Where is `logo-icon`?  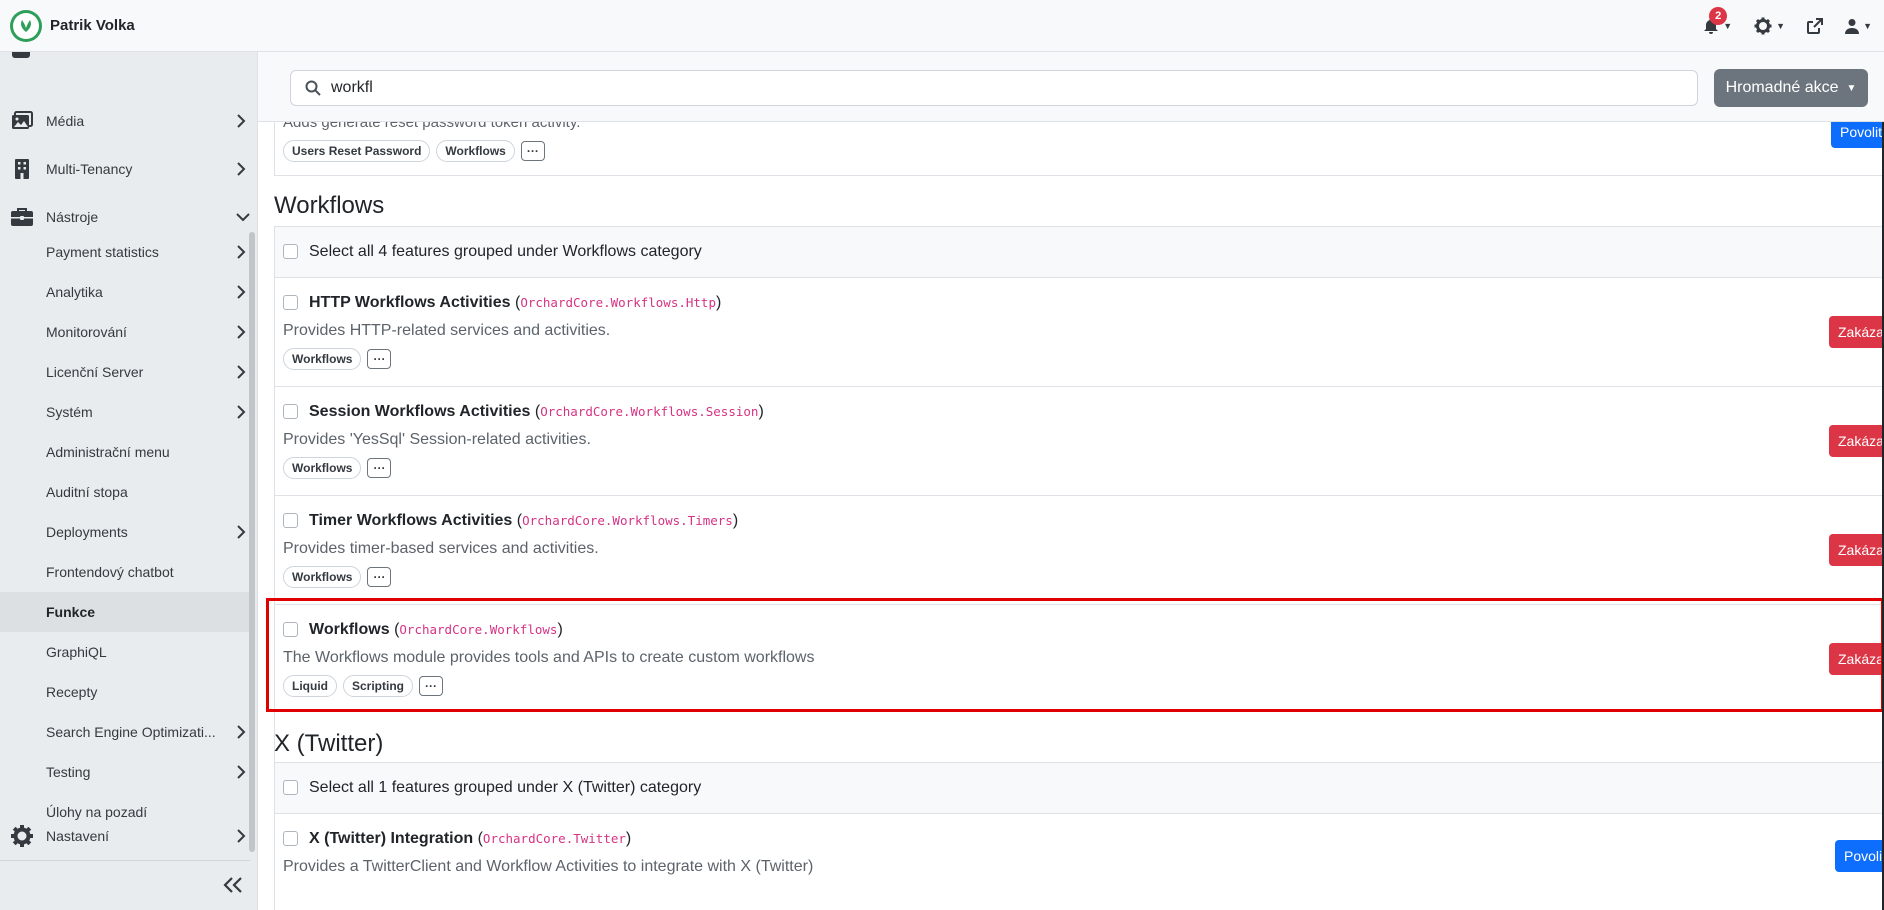
logo-icon is located at coordinates (26, 25).